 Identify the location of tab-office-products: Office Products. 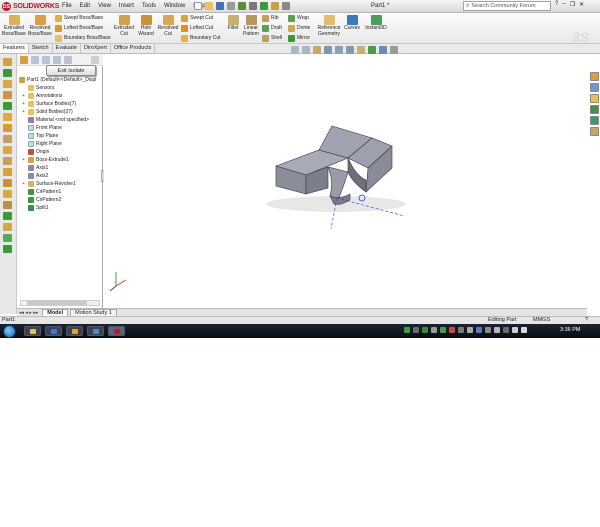
(133, 48).